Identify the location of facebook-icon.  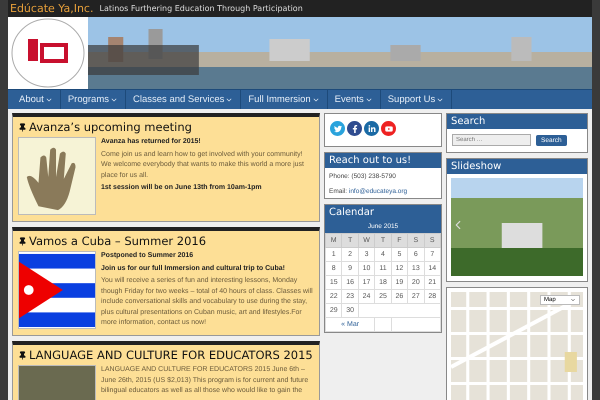
(354, 128).